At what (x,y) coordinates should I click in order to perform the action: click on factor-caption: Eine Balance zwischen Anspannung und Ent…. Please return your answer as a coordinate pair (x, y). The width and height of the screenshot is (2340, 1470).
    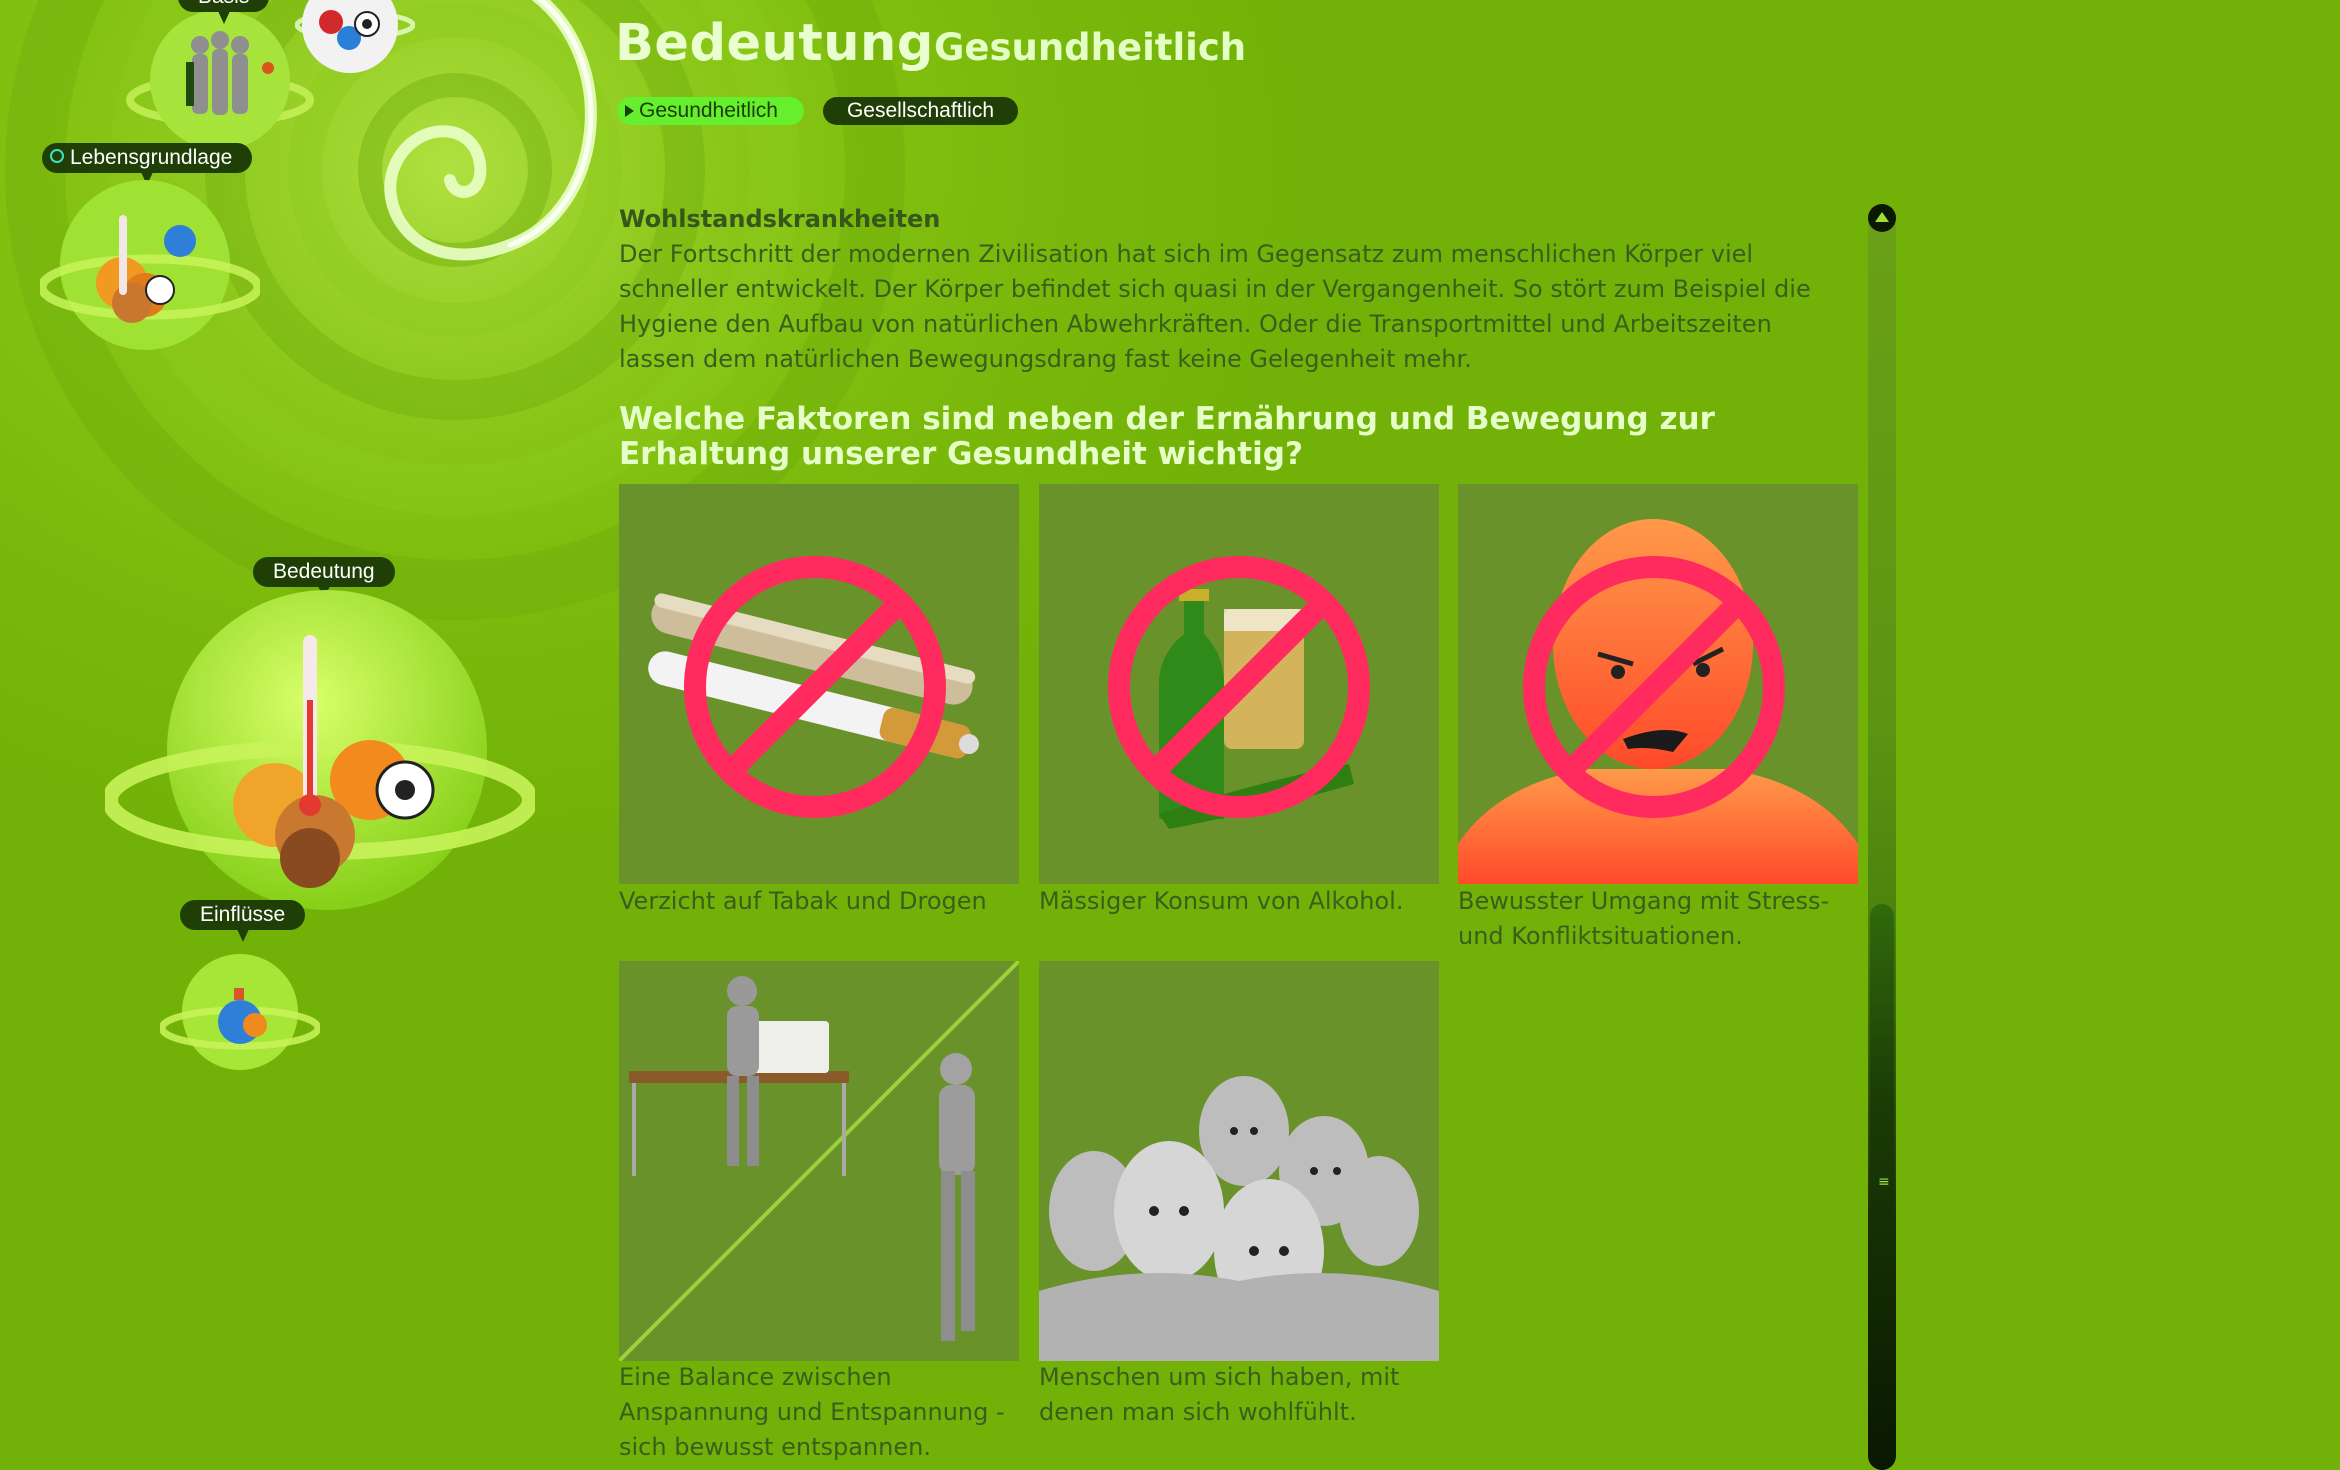
    Looking at the image, I should click on (812, 1412).